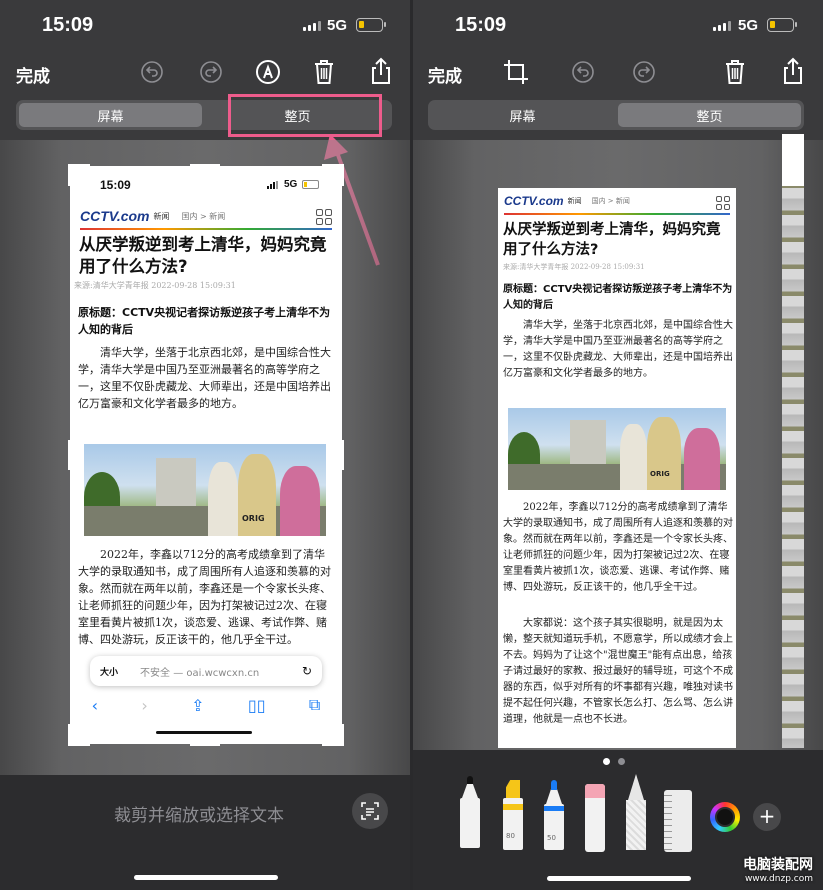 The width and height of the screenshot is (823, 890). What do you see at coordinates (370, 811) in the screenshot?
I see `text-scan-icon` at bounding box center [370, 811].